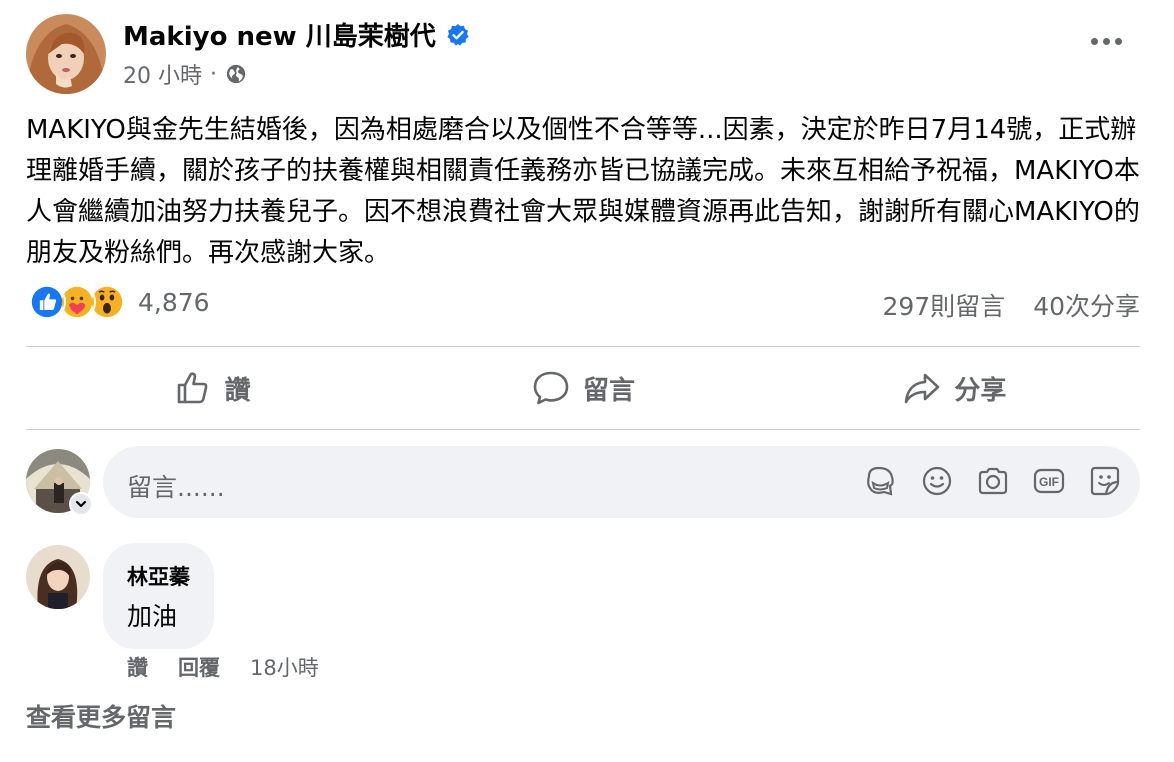 The image size is (1174, 762). What do you see at coordinates (174, 302) in the screenshot?
I see `reaction-count: 4,876` at bounding box center [174, 302].